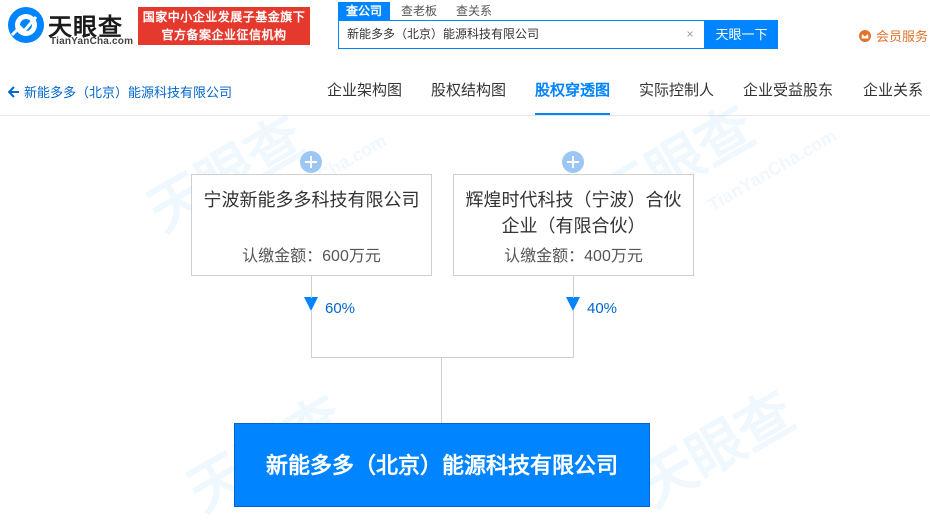 This screenshot has height=527, width=930. I want to click on search-button: 天眼一下, so click(741, 34).